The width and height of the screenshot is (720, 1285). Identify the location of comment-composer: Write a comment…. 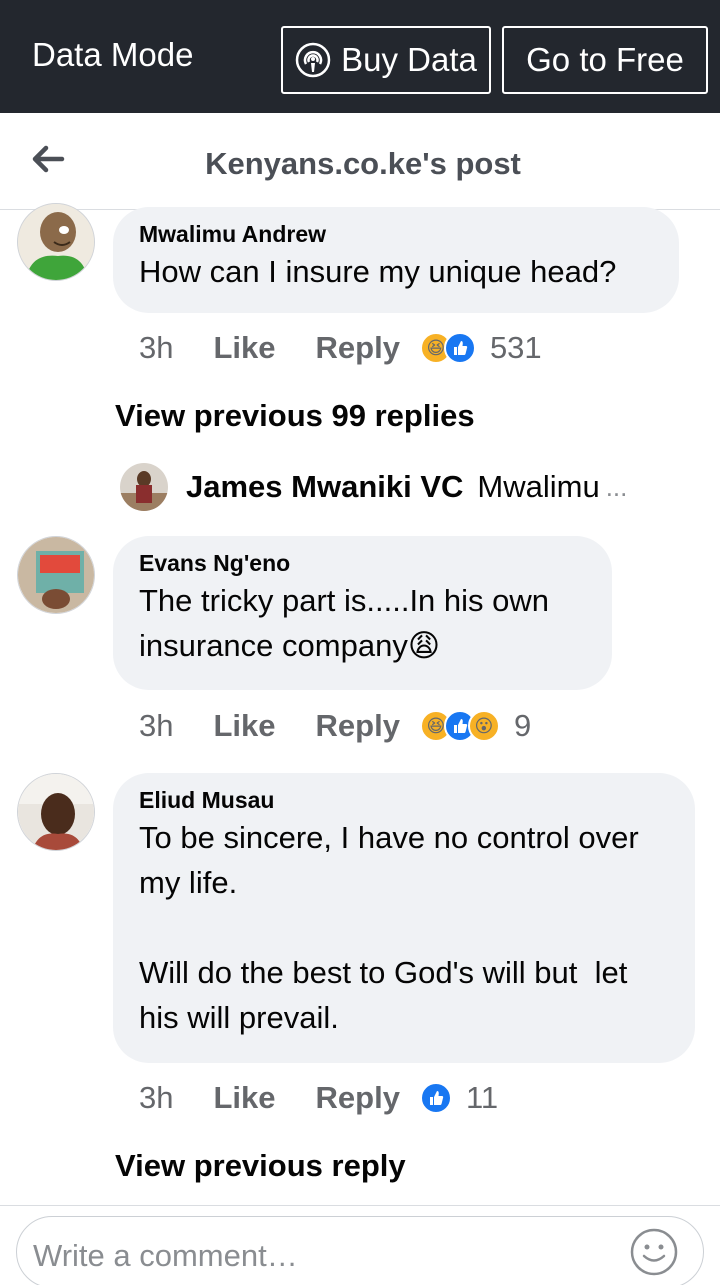
(360, 1245).